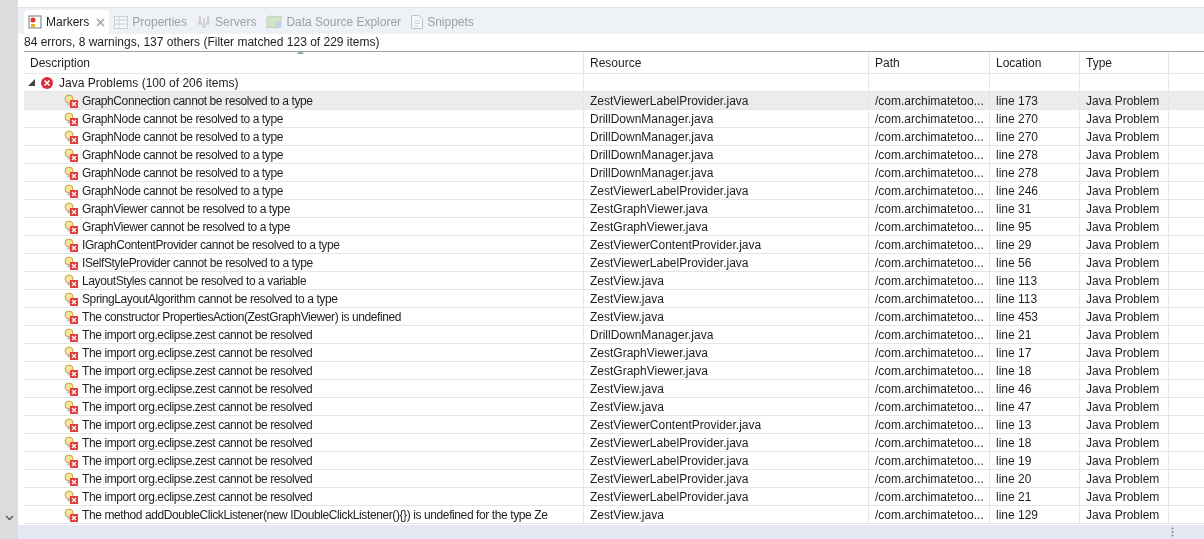  I want to click on marker-row: The import org.eclipse.zest cannot be resolved ZestViewerLabelProvider.java /com.archimatetoo... line 19 Java Problem, so click(614, 461).